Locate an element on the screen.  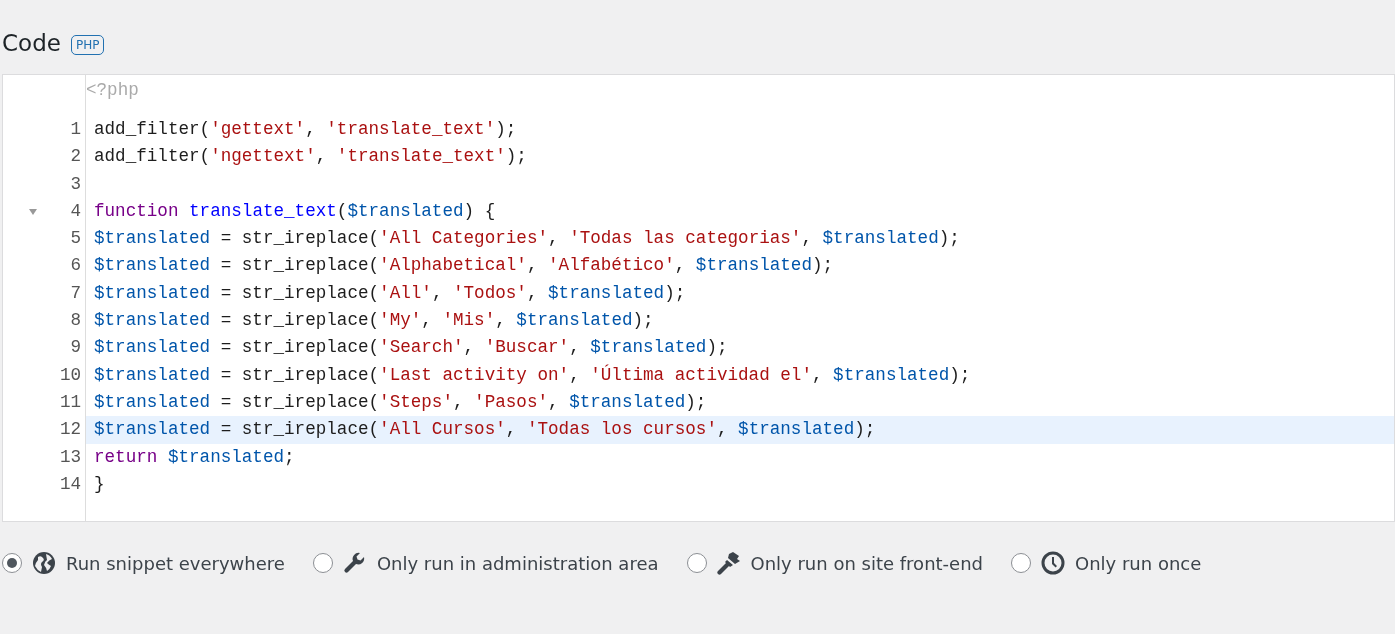
code-line: return $translated; is located at coordinates (194, 457).